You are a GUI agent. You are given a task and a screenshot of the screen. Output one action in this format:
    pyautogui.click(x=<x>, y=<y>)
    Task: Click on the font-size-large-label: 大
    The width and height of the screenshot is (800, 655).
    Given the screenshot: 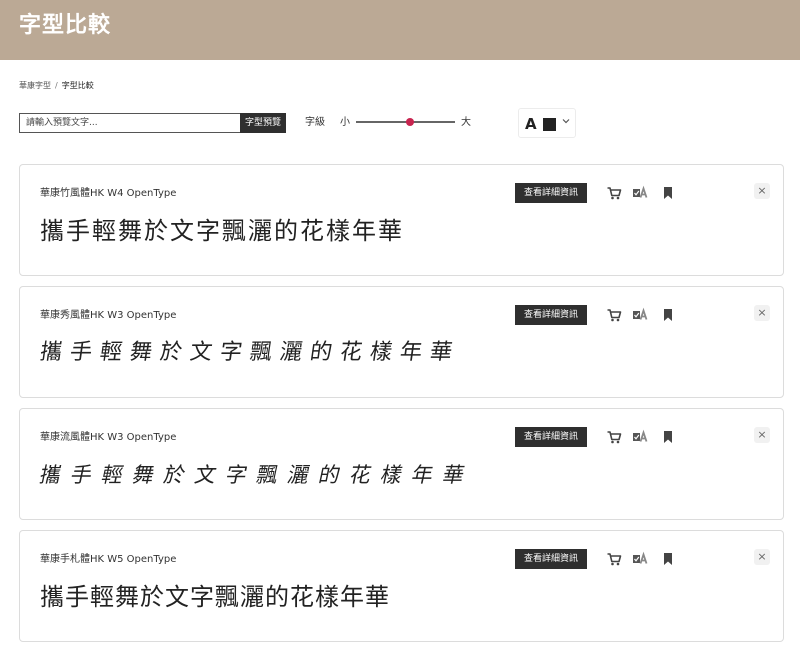 What is the action you would take?
    pyautogui.click(x=466, y=122)
    